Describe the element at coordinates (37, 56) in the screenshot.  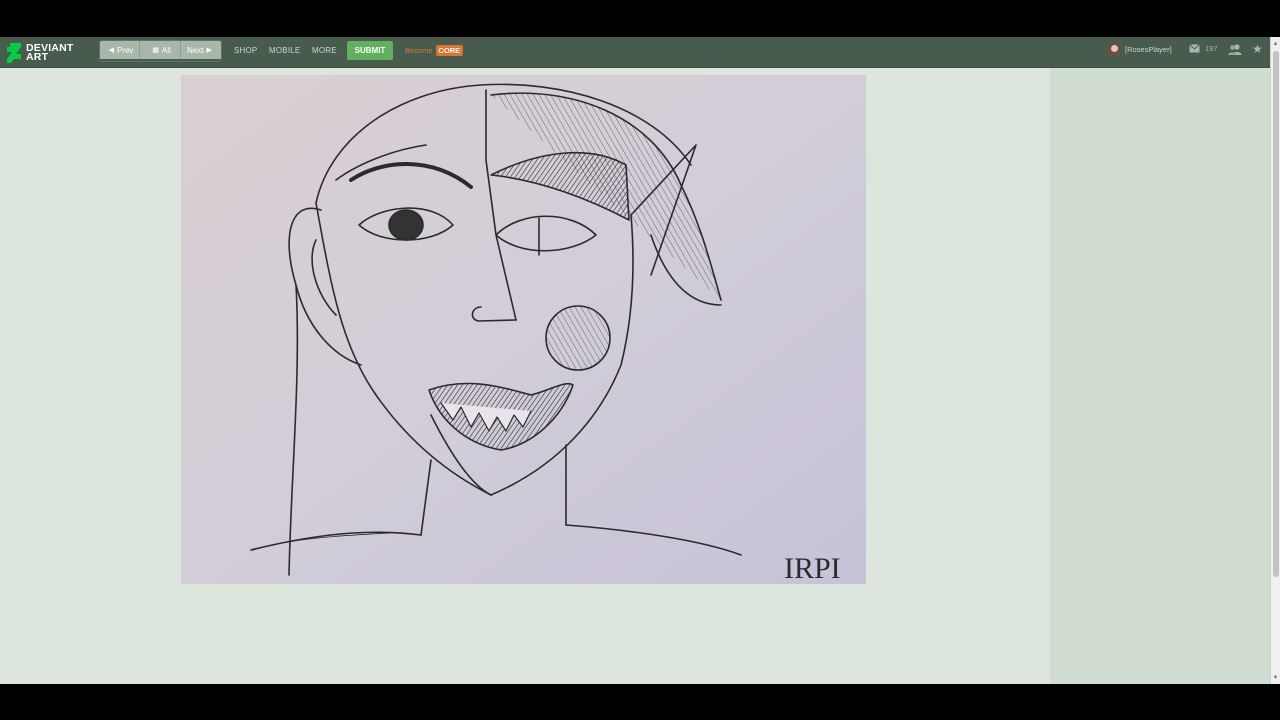
I see `logo-text-line2: ART` at that location.